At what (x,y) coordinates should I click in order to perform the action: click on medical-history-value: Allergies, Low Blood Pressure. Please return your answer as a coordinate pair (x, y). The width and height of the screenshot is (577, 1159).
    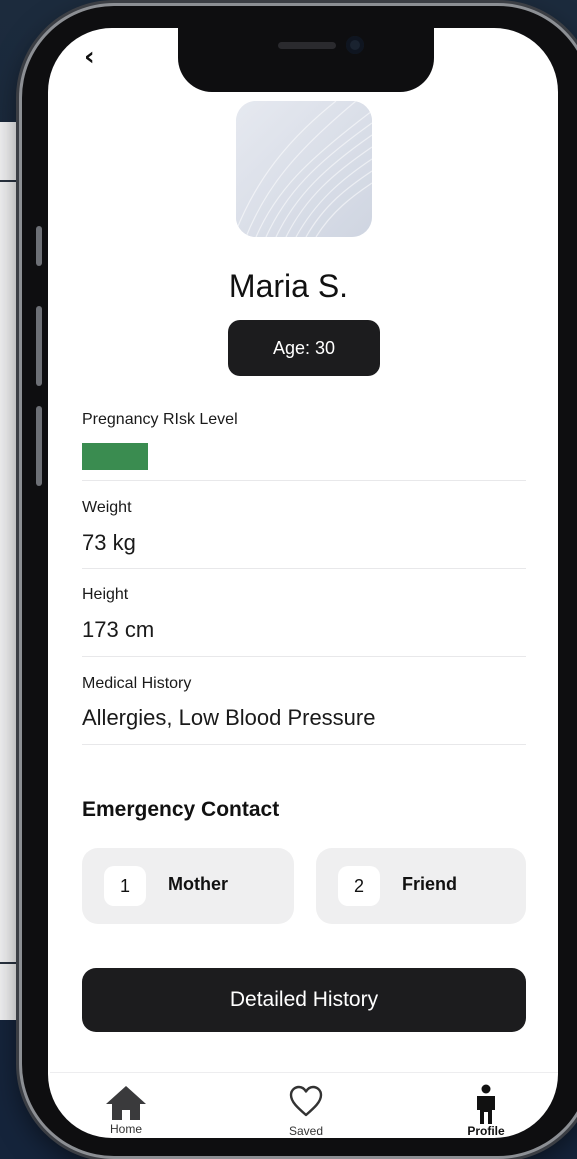
    Looking at the image, I should click on (229, 717).